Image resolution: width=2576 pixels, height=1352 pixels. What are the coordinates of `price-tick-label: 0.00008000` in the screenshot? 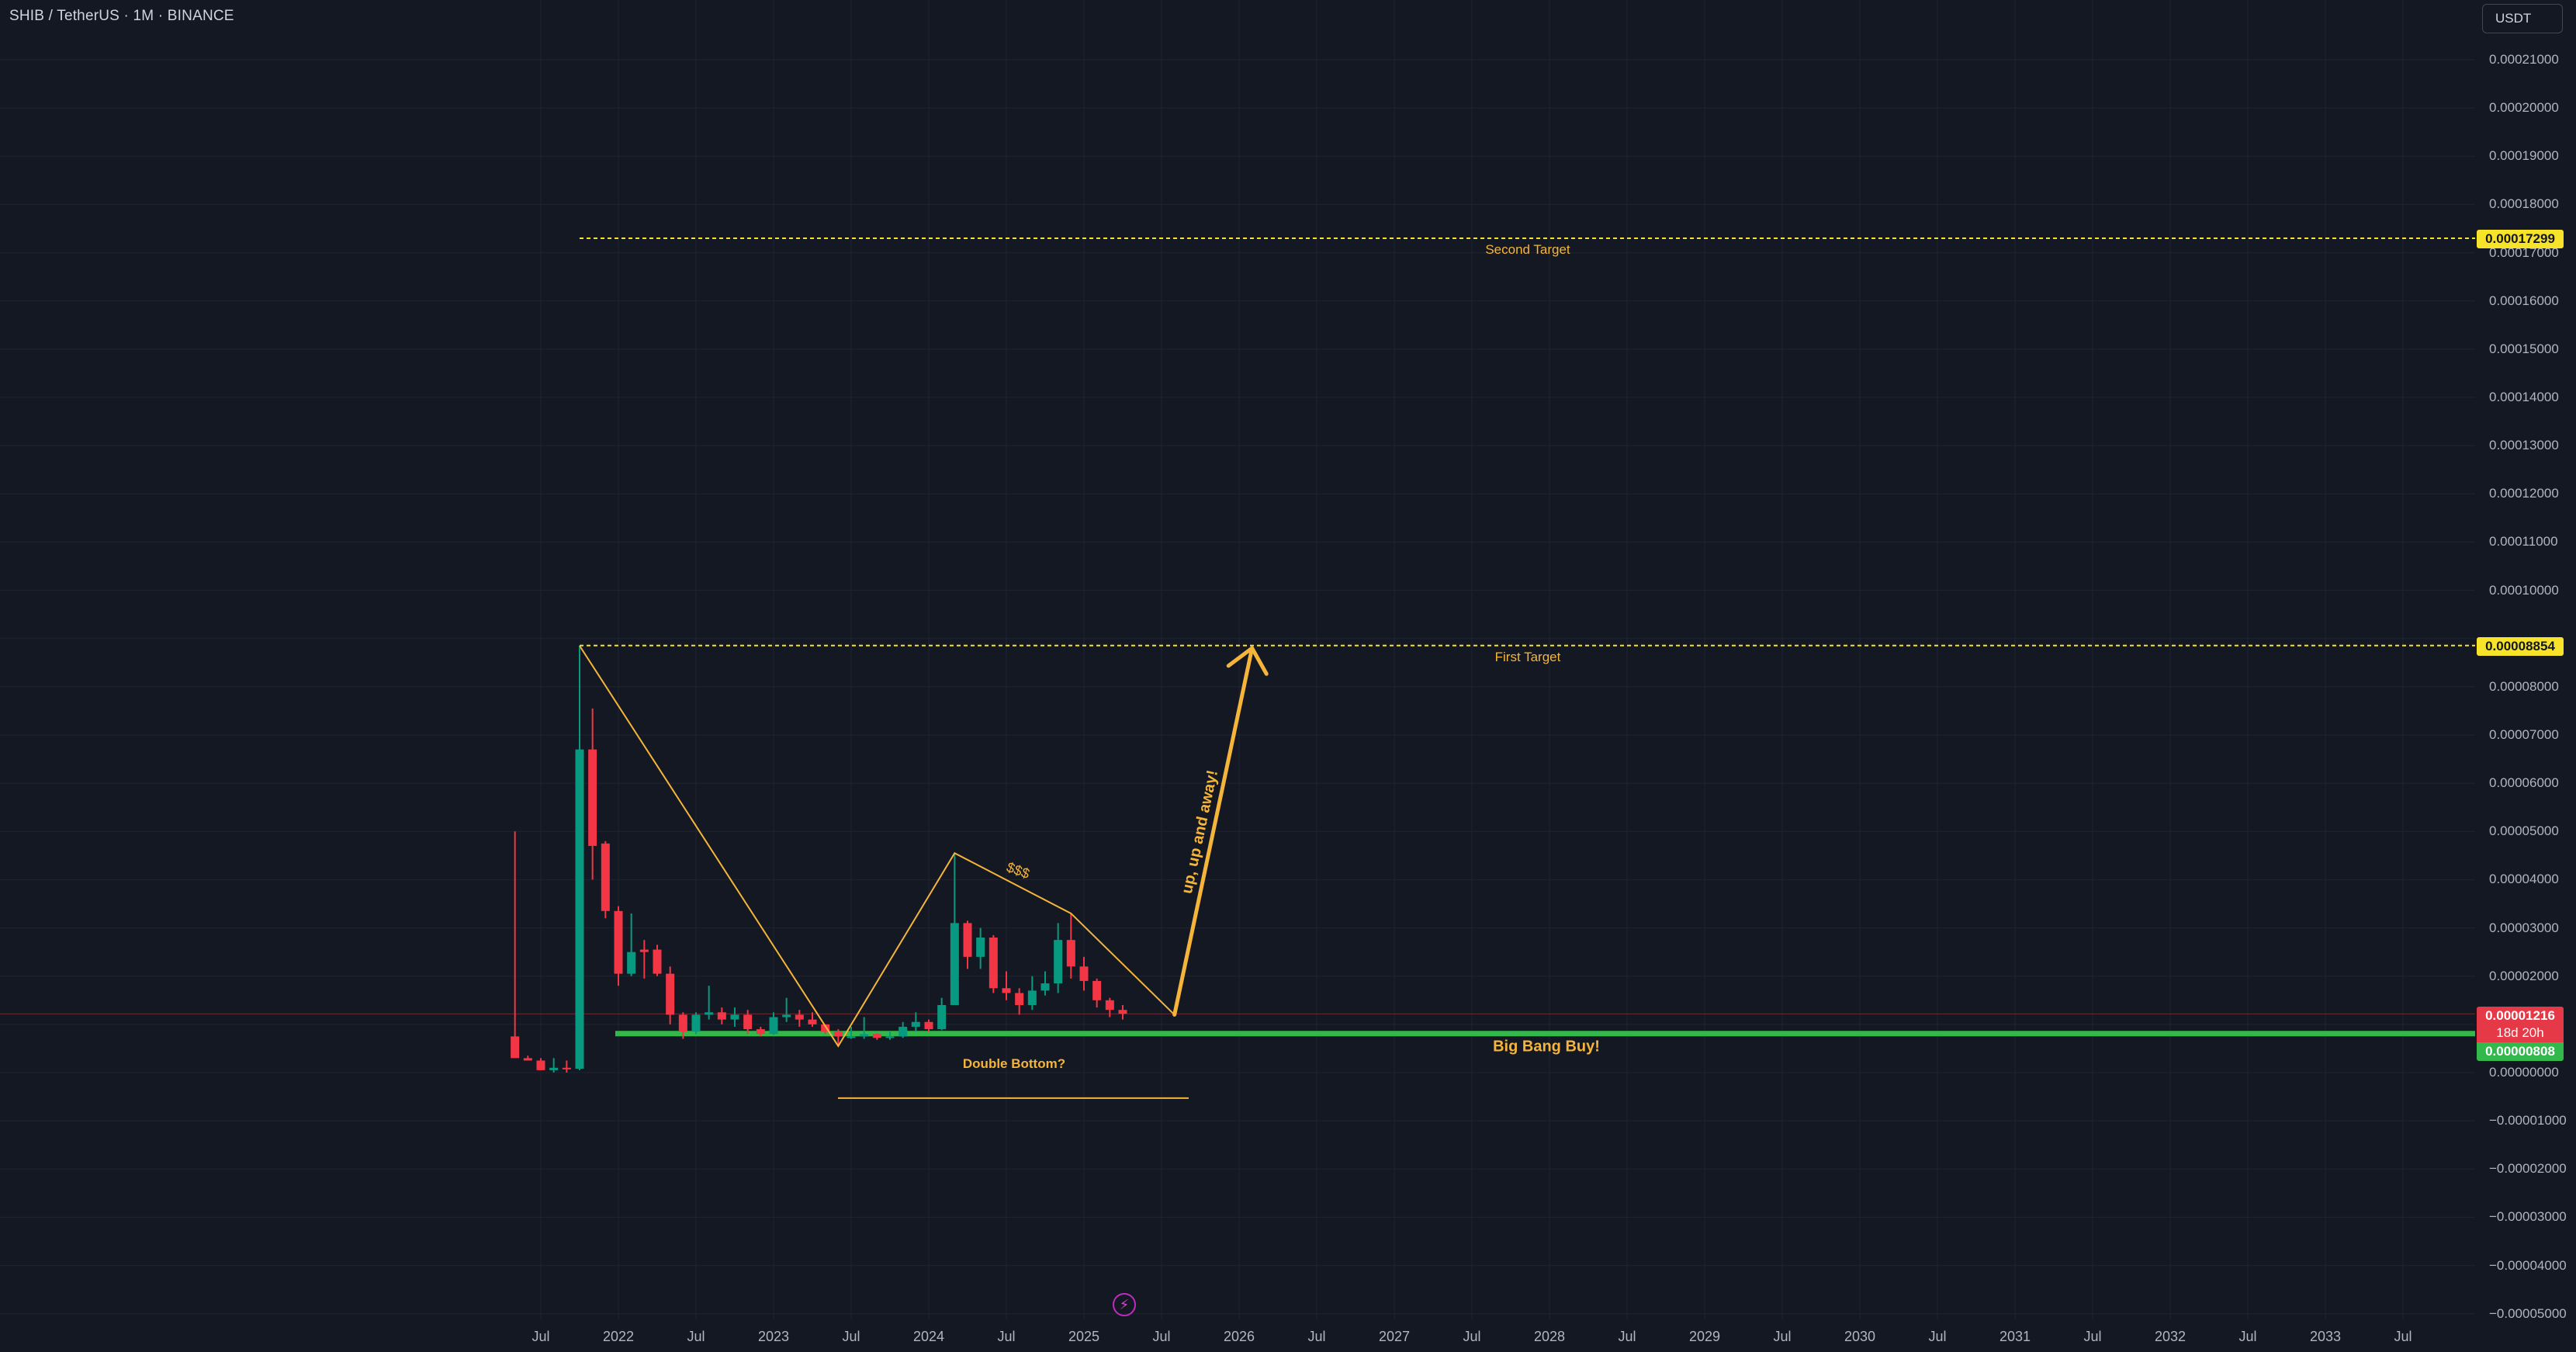 It's located at (2524, 686).